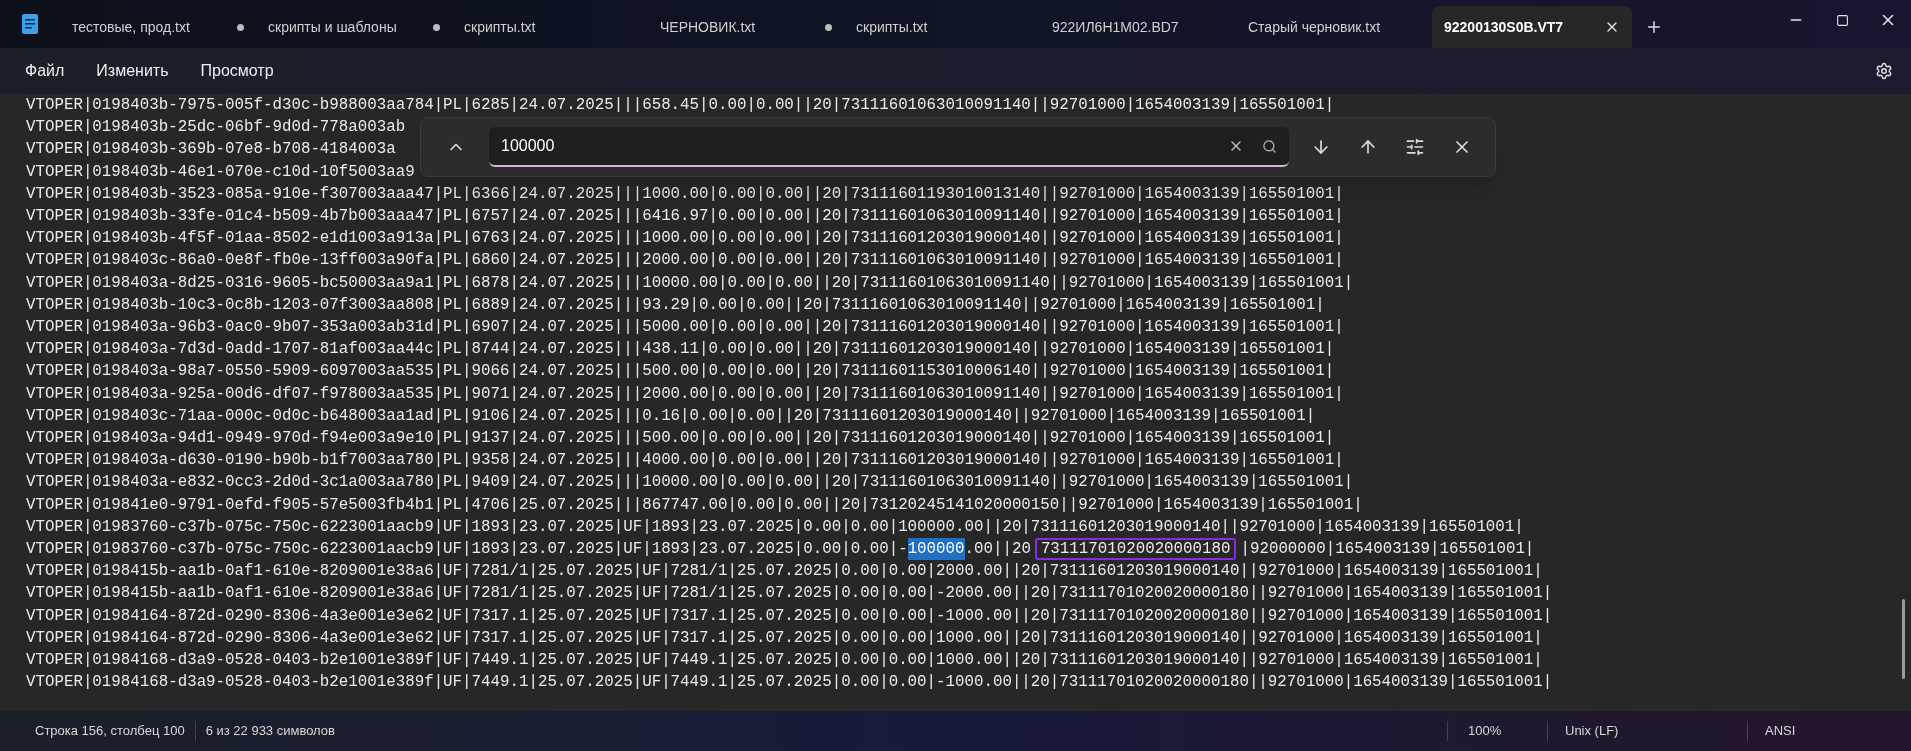 This screenshot has height=751, width=1911. I want to click on tab-label: скрипты и шаблоны, so click(332, 27).